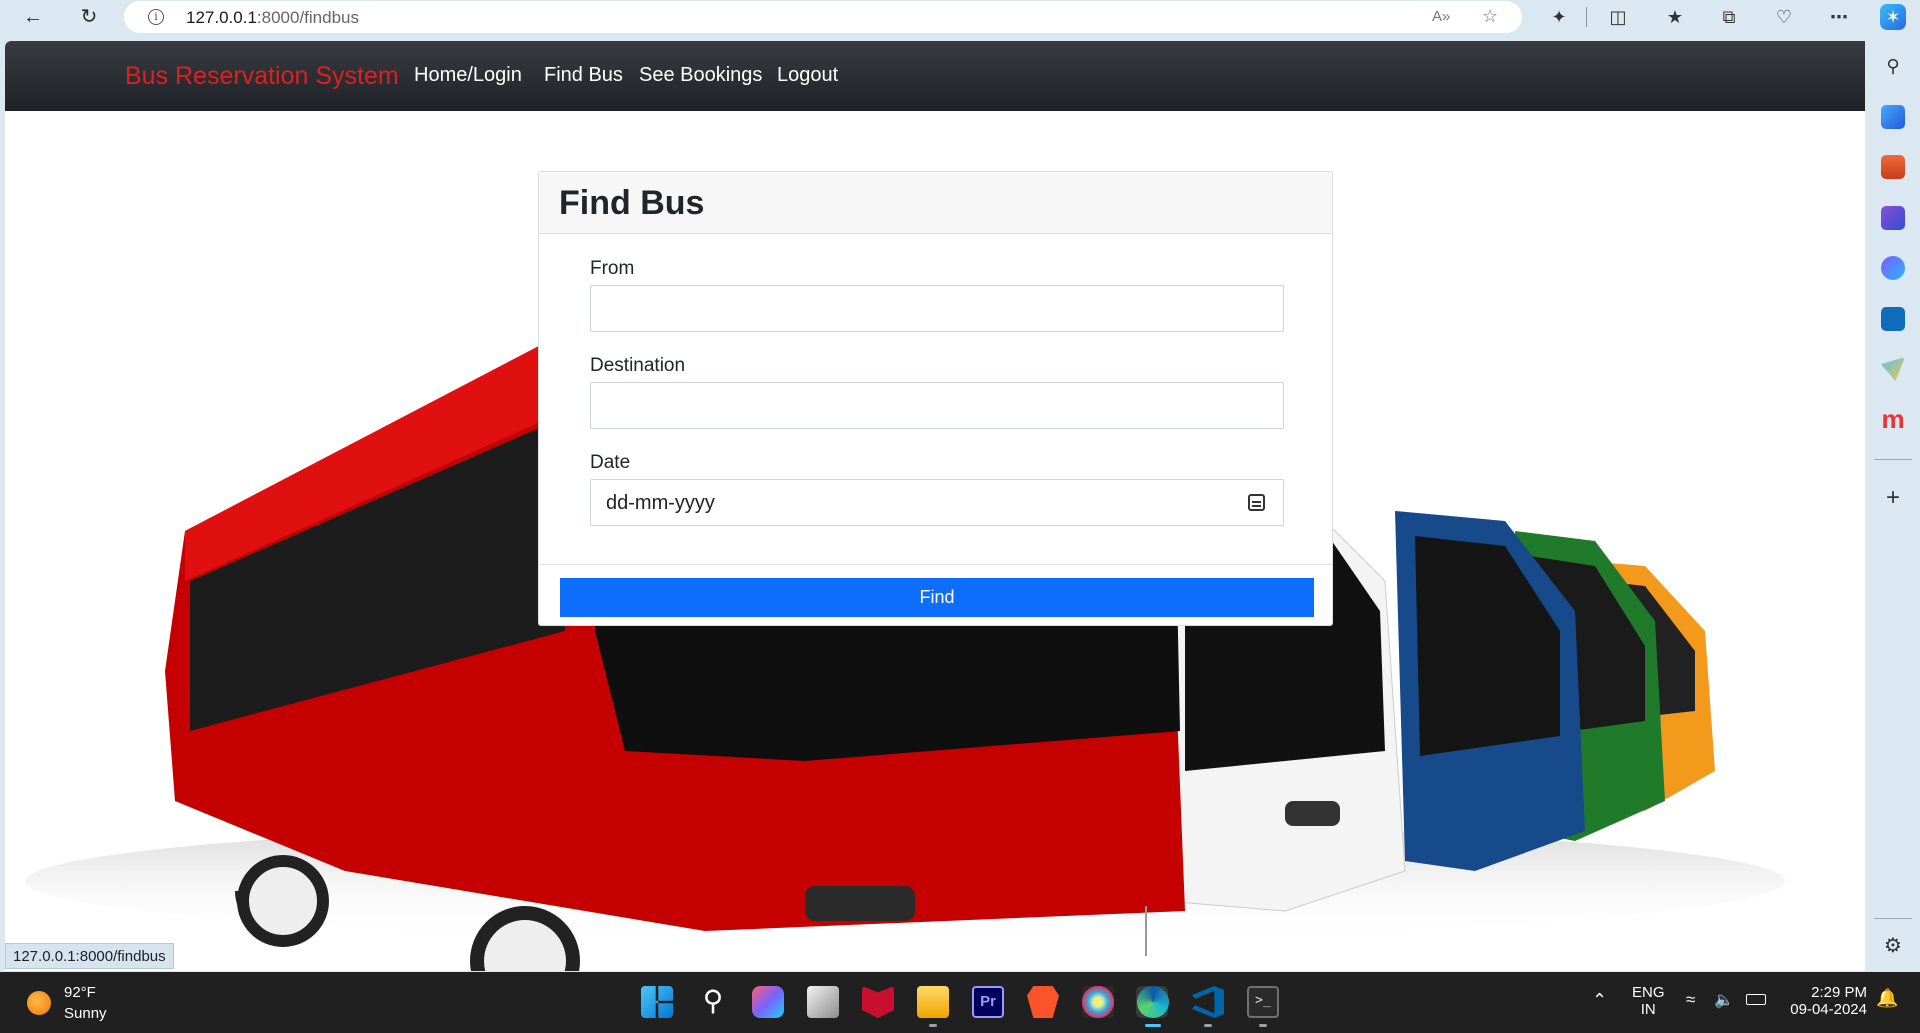 This screenshot has width=1920, height=1033. What do you see at coordinates (1893, 946) in the screenshot?
I see `sidebar-settings-gear-icon: ⚙` at bounding box center [1893, 946].